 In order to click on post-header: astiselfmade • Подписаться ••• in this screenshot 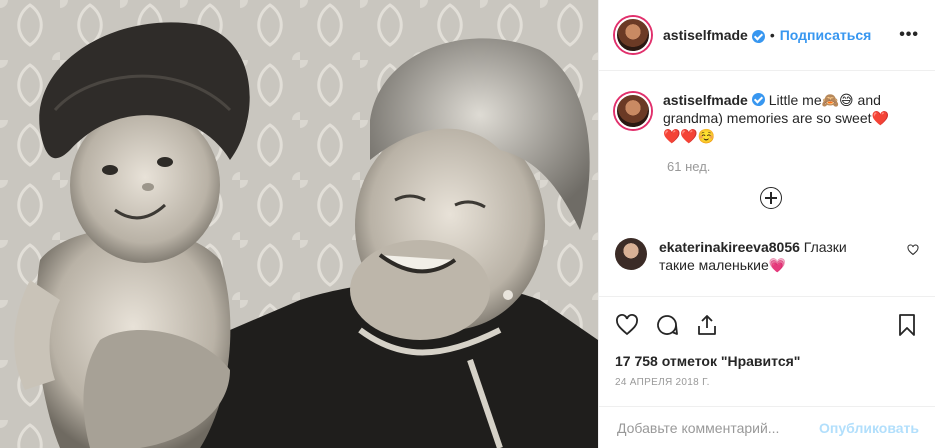, I will do `click(767, 35)`.